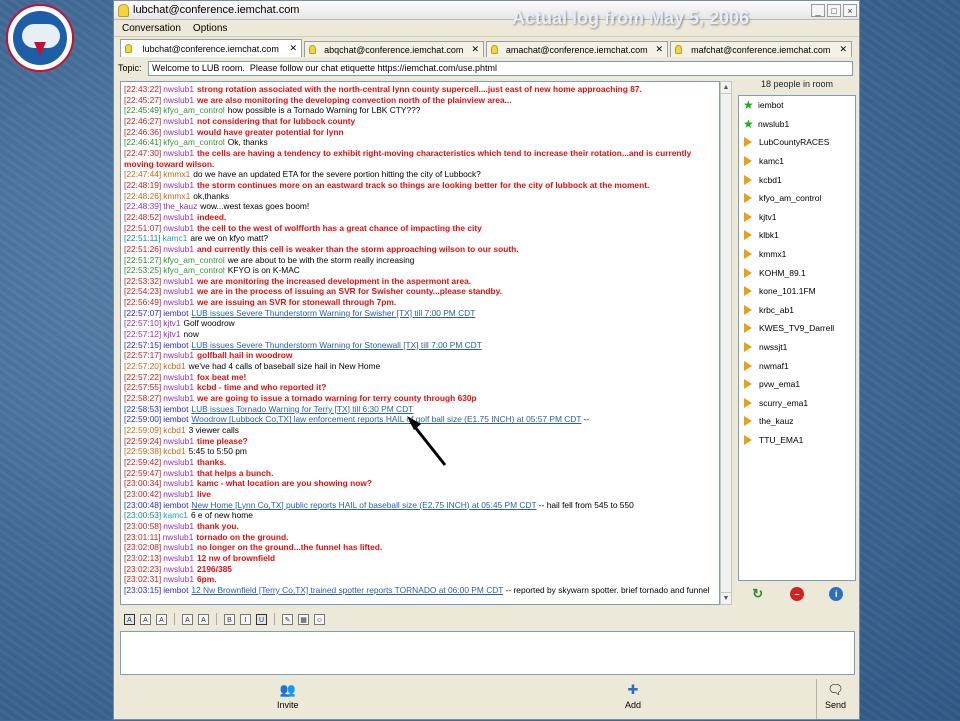 This screenshot has width=960, height=721. I want to click on add-label: Add, so click(633, 705).